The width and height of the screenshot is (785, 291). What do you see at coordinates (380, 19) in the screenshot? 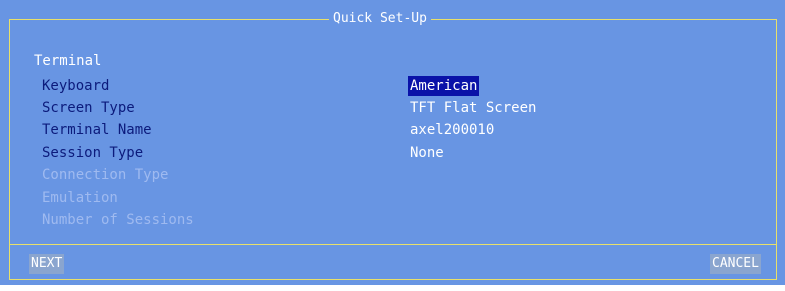
I see `dialog-title: Quick Set-Up` at bounding box center [380, 19].